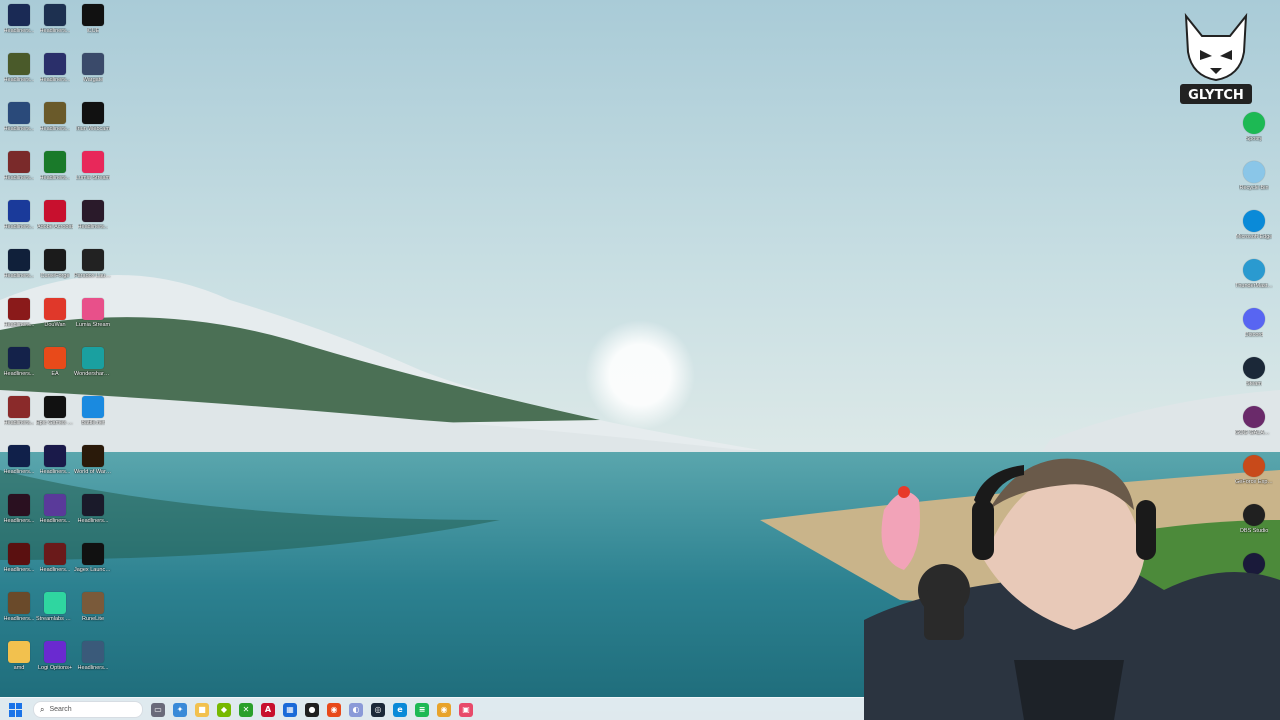 This screenshot has height=720, width=1280. Describe the element at coordinates (422, 709) in the screenshot. I see `spotify-icon: ≡` at that location.